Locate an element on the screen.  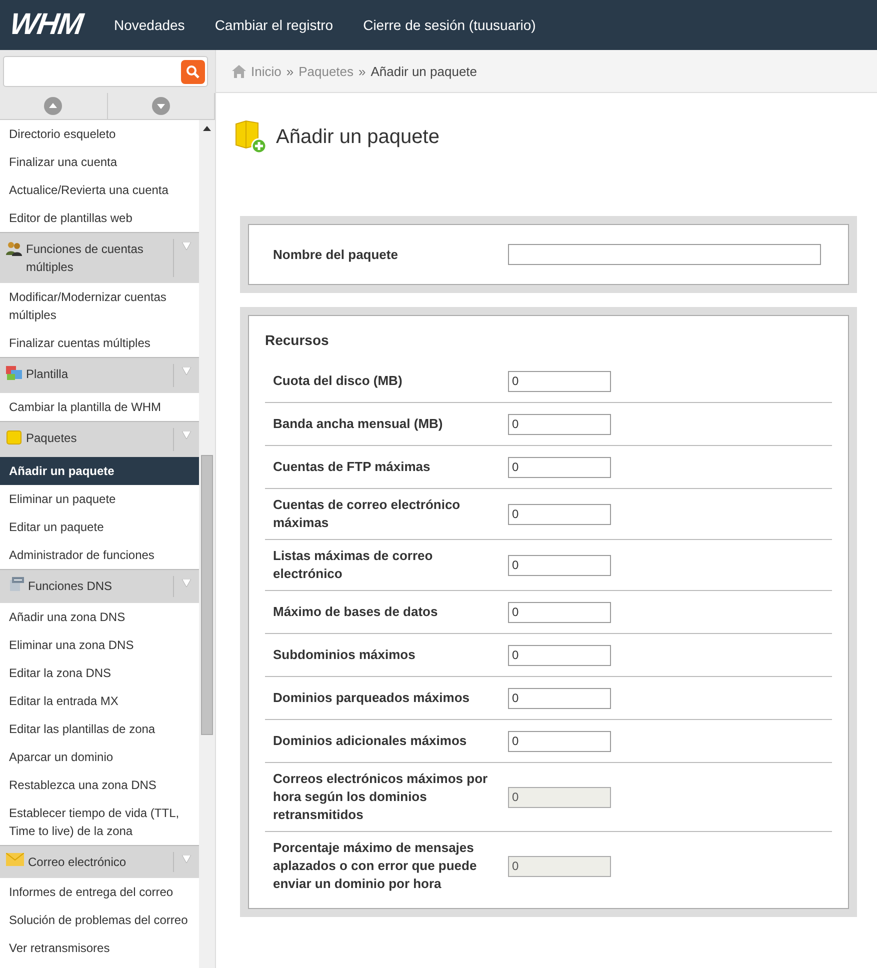
sidebar-section-link: Plantilla is located at coordinates (87, 375).